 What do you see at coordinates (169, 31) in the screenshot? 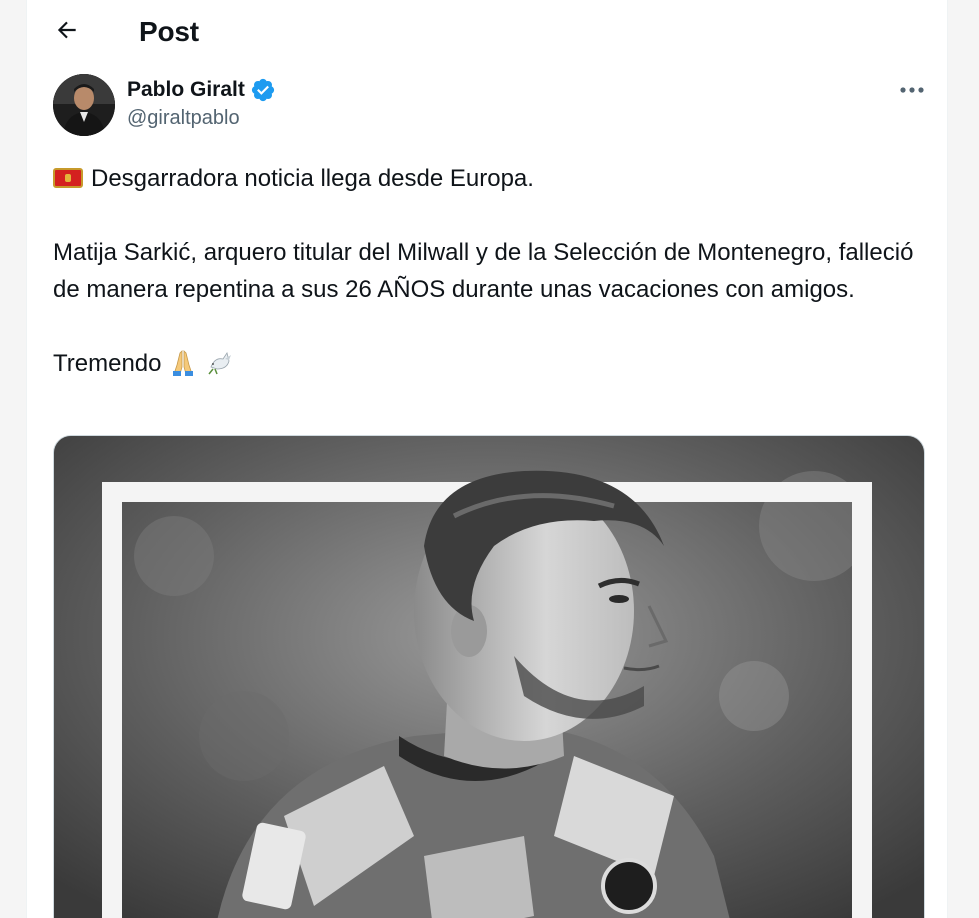
I see `page-title: Post` at bounding box center [169, 31].